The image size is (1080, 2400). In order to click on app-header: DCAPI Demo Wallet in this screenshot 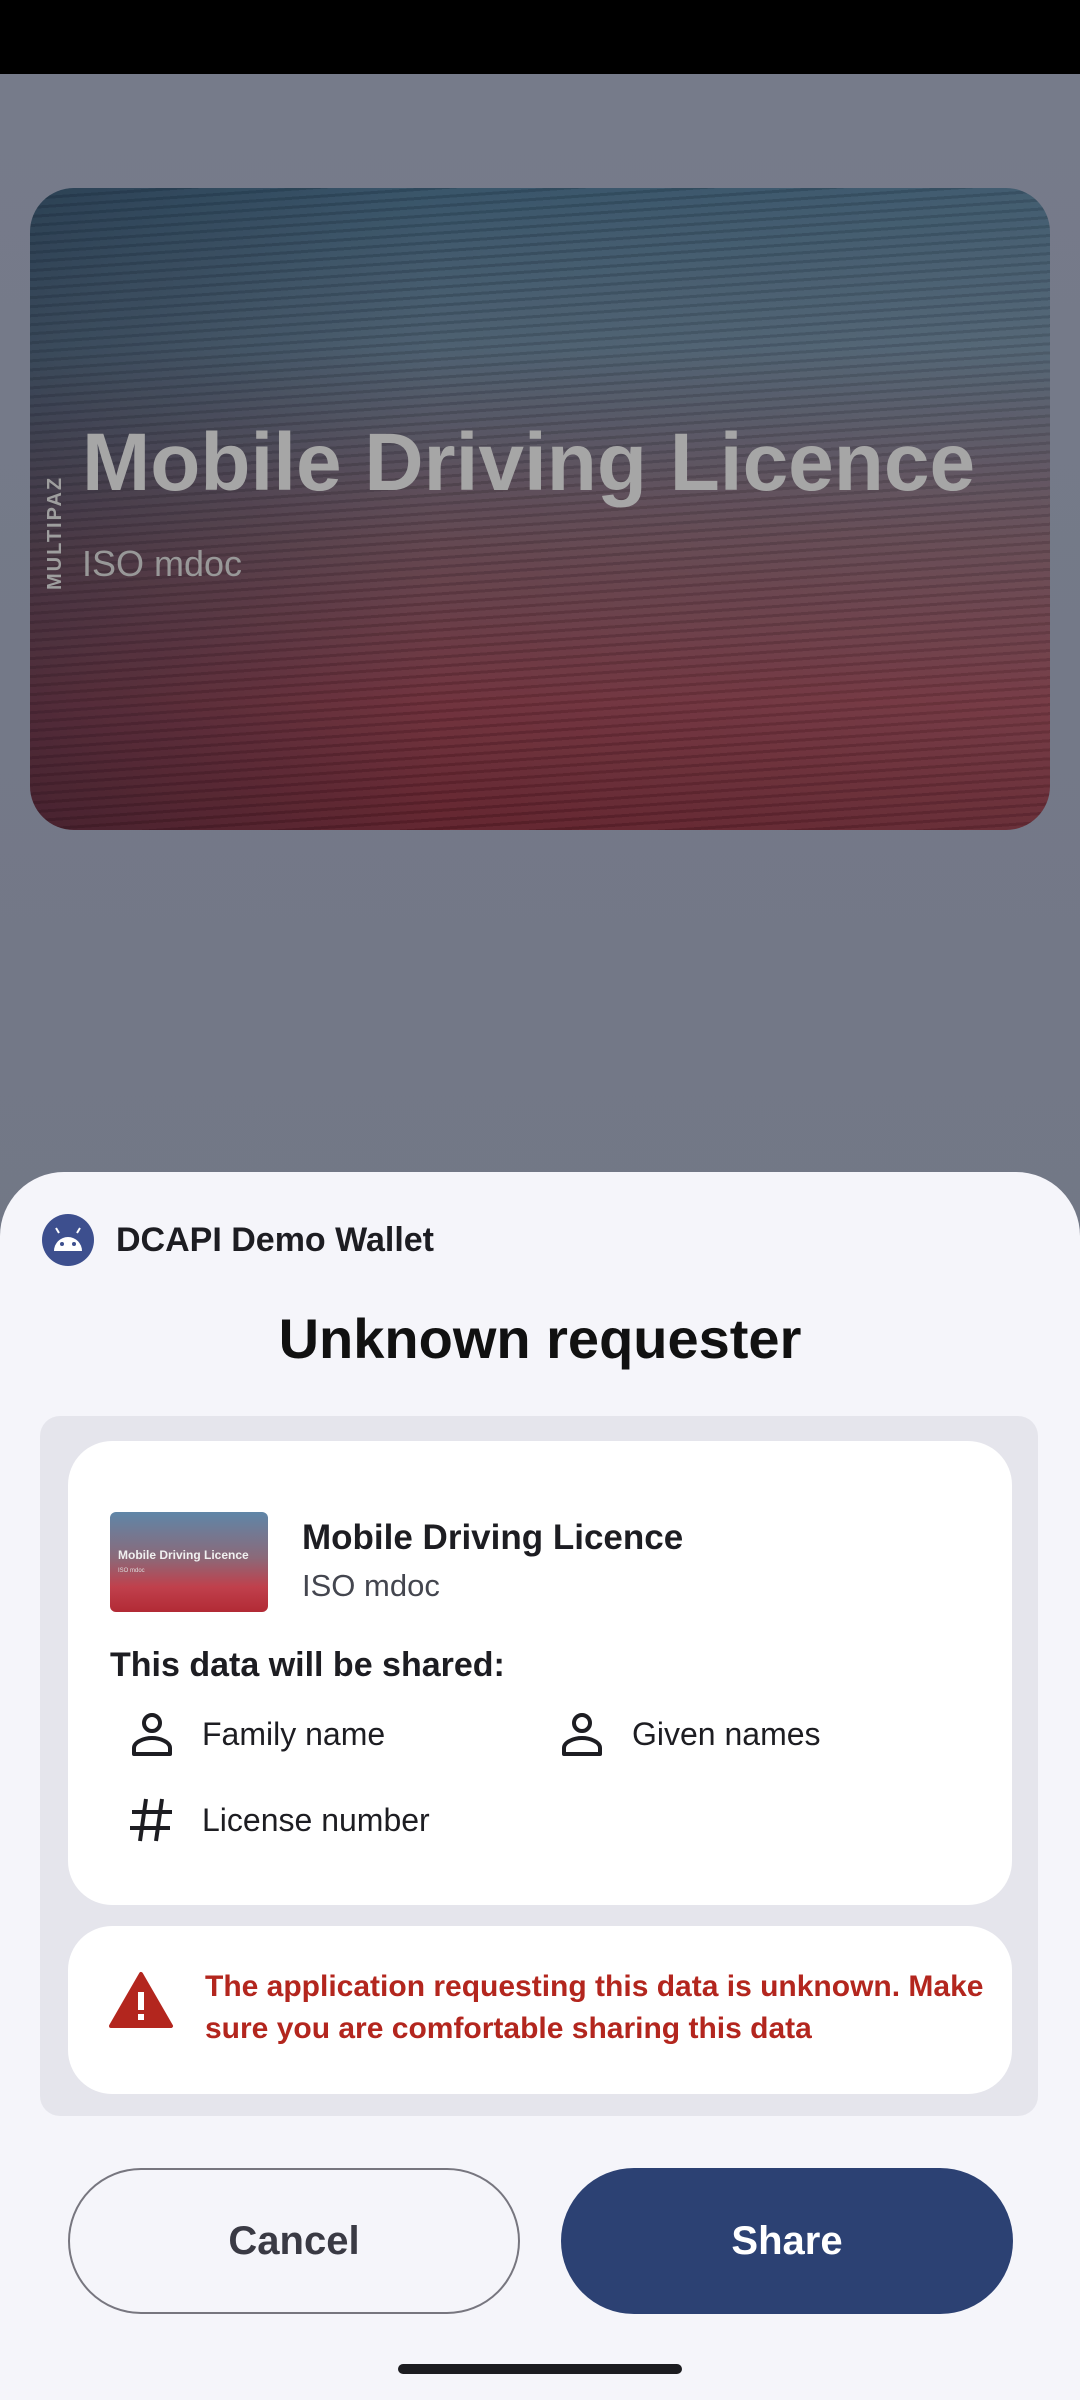, I will do `click(238, 1240)`.